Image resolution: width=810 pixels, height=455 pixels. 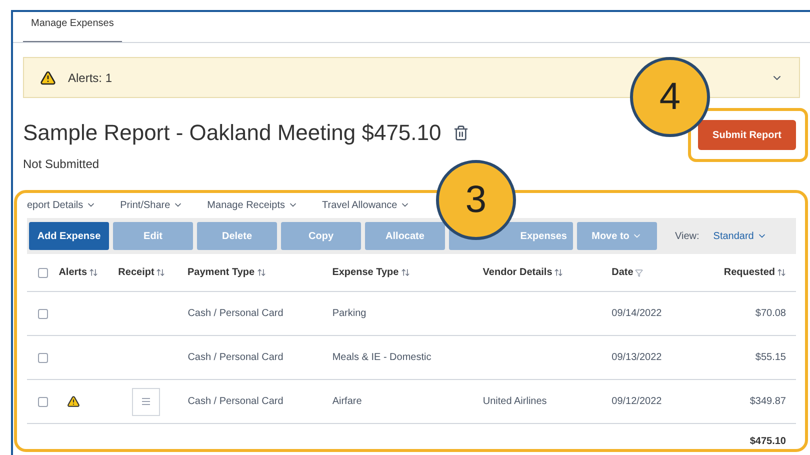 What do you see at coordinates (347, 401) in the screenshot?
I see `table-cell: Airfare` at bounding box center [347, 401].